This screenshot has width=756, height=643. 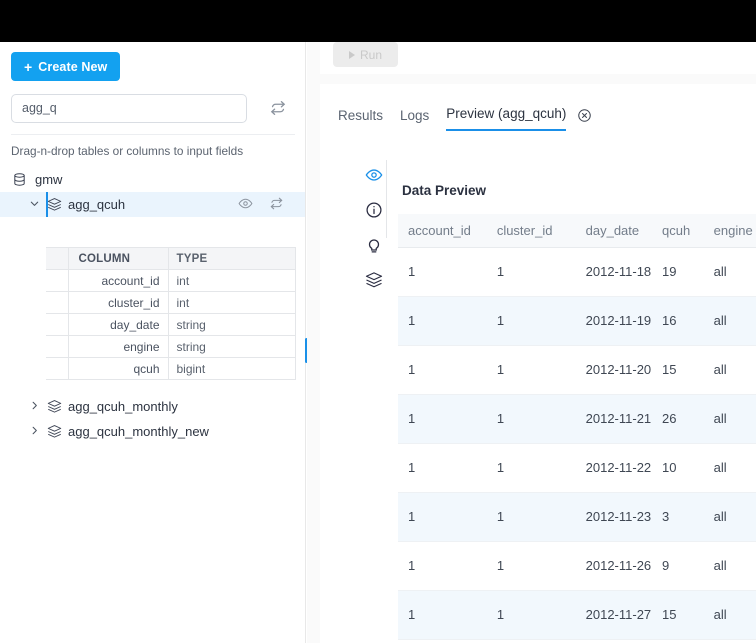 What do you see at coordinates (171, 258) in the screenshot?
I see `schema-header-row: COLUMN TYPE` at bounding box center [171, 258].